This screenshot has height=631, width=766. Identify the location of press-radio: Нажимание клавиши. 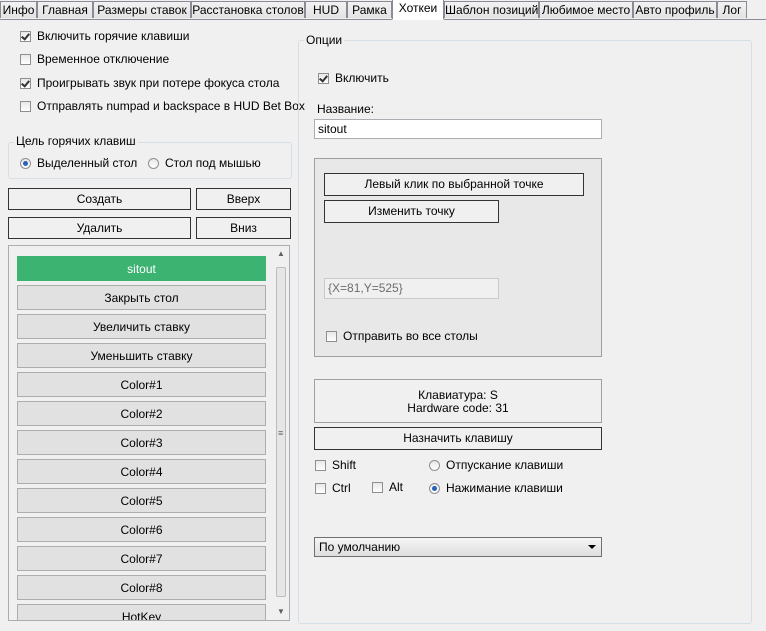
(496, 488).